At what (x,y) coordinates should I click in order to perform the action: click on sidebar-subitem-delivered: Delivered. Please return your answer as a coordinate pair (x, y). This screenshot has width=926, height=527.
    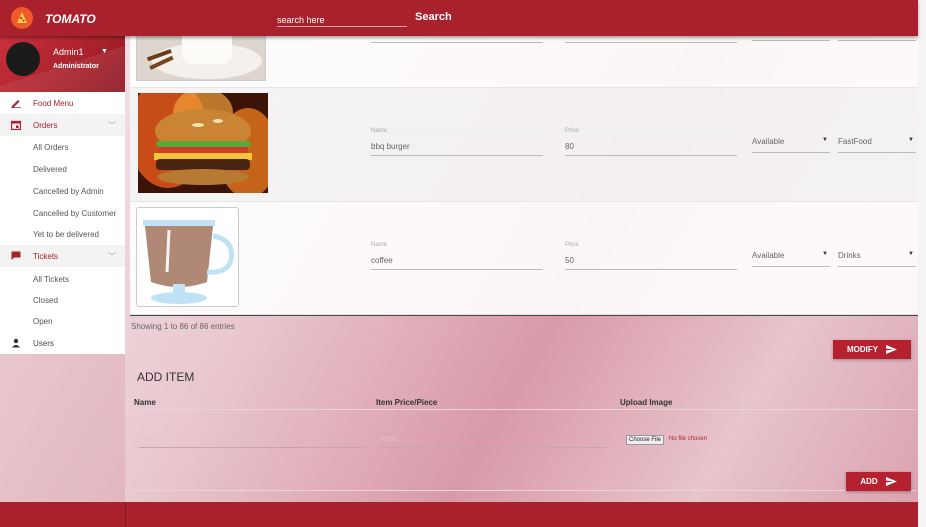
    Looking at the image, I should click on (50, 169).